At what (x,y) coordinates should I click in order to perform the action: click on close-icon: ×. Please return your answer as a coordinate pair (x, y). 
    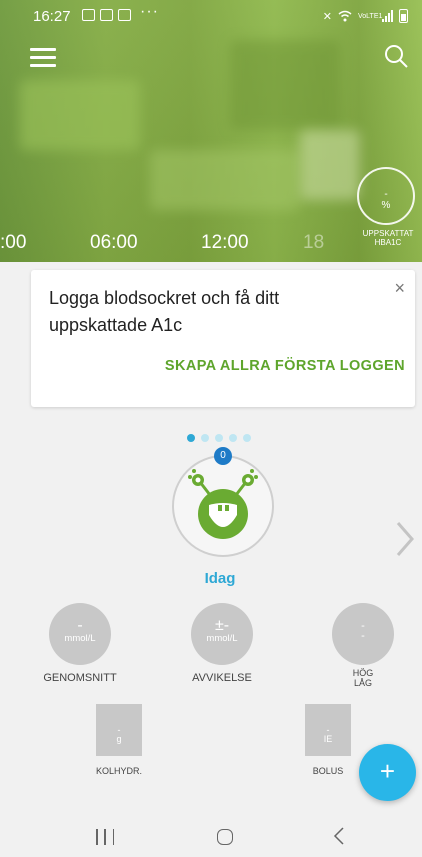
    Looking at the image, I should click on (399, 288).